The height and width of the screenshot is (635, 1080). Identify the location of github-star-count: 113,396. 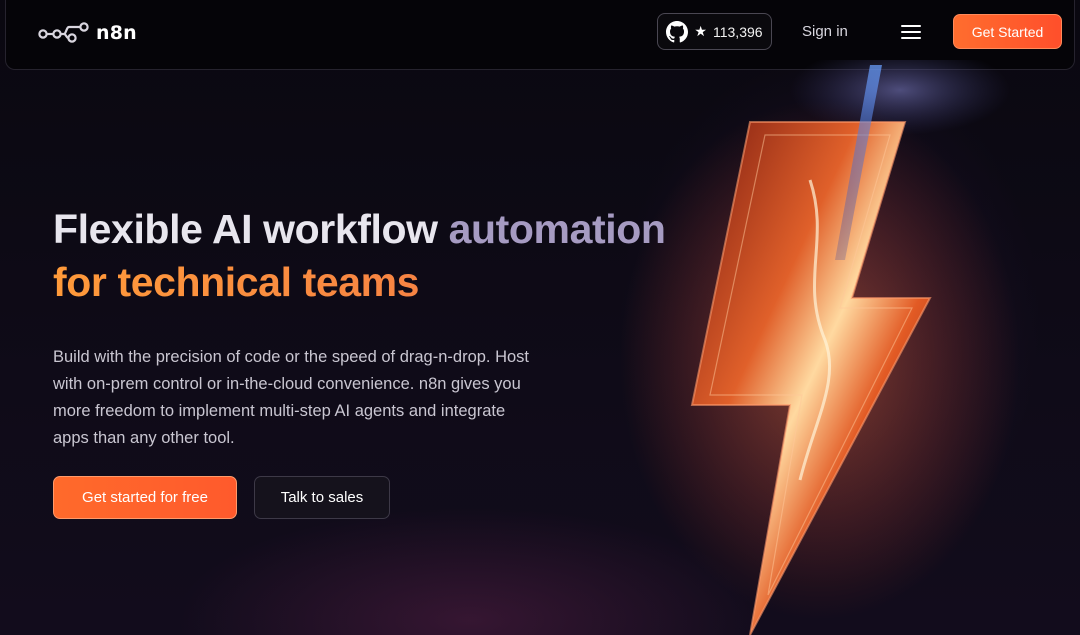
(737, 31).